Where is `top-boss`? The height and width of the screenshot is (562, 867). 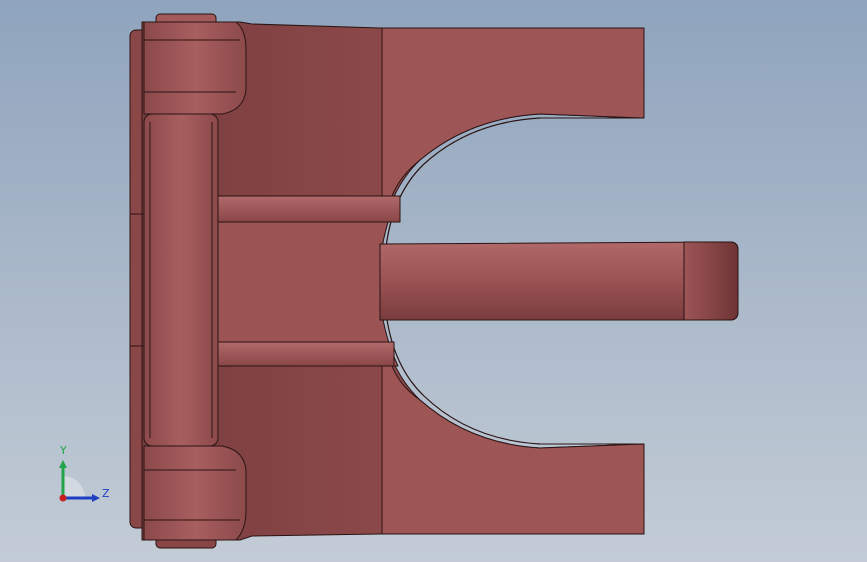 top-boss is located at coordinates (195, 68).